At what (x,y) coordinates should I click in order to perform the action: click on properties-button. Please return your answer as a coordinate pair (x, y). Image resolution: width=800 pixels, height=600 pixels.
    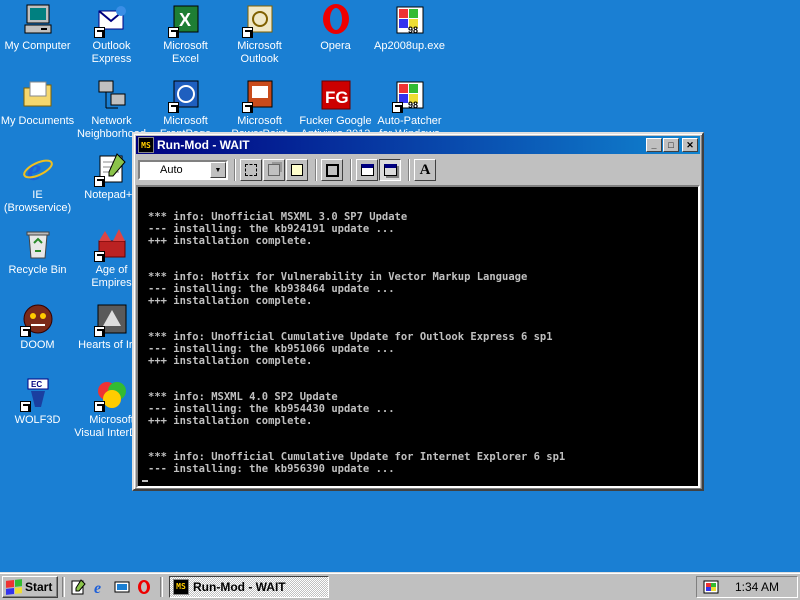
    Looking at the image, I should click on (367, 170).